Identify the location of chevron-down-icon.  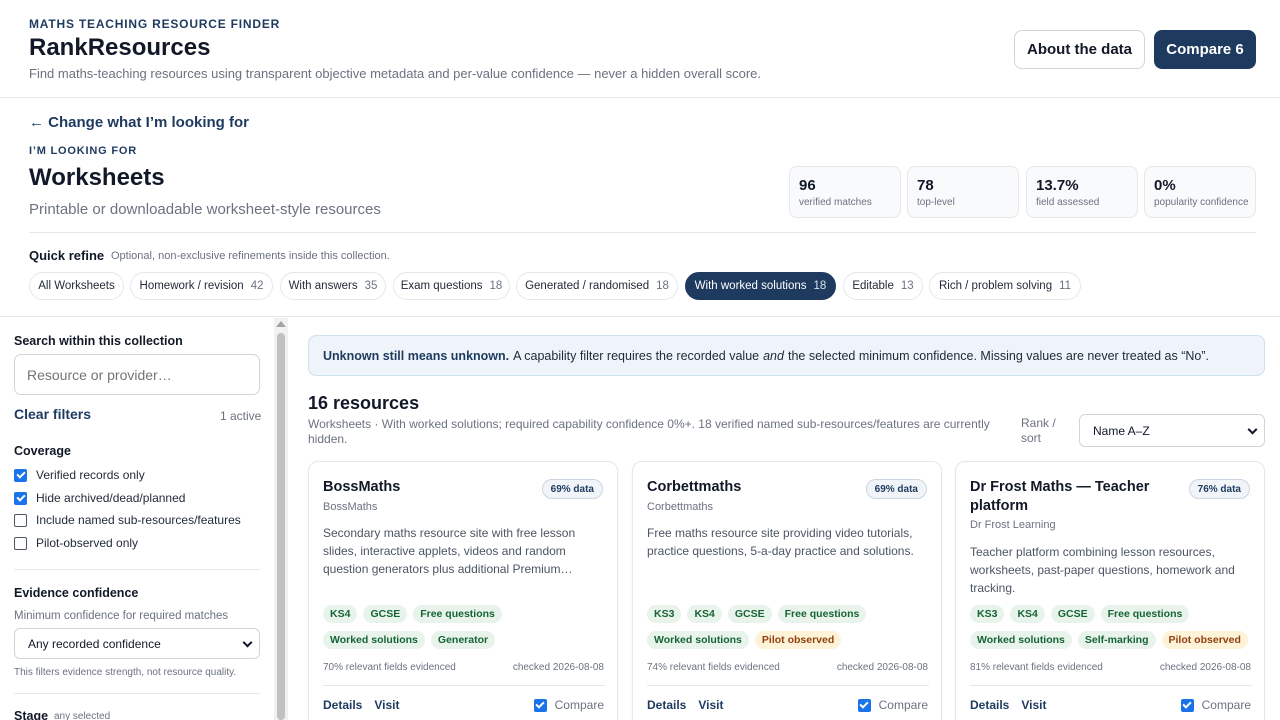
(247, 642).